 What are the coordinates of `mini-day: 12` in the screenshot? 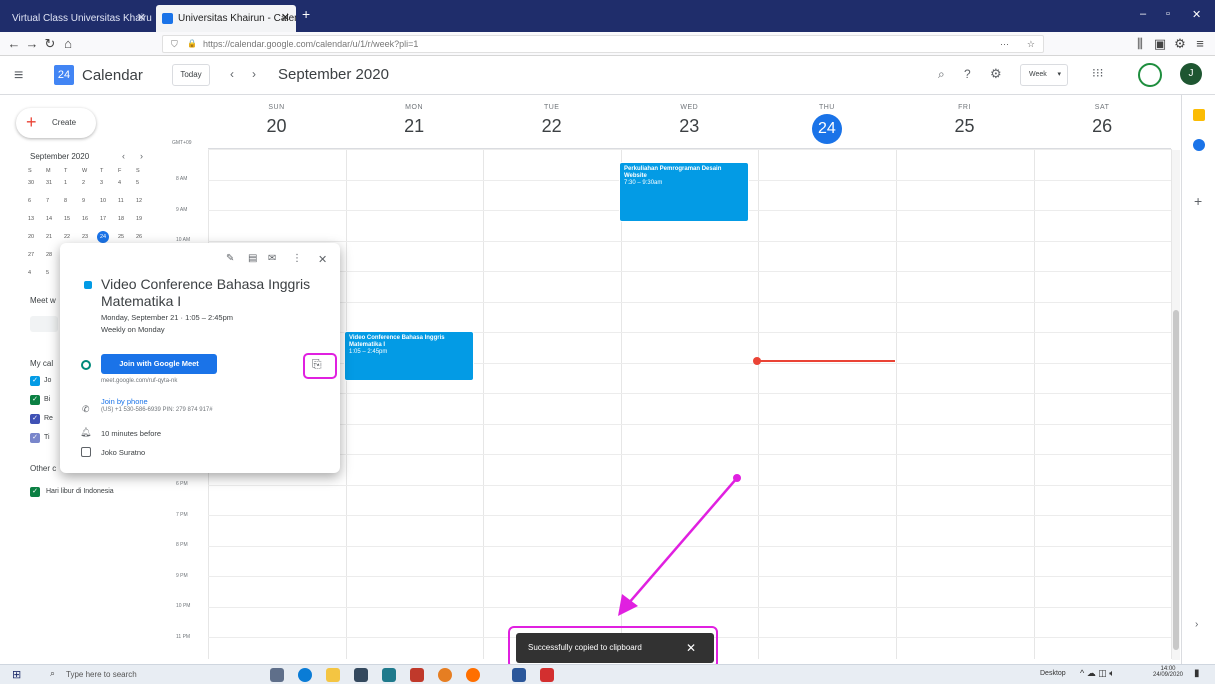 It's located at (139, 201).